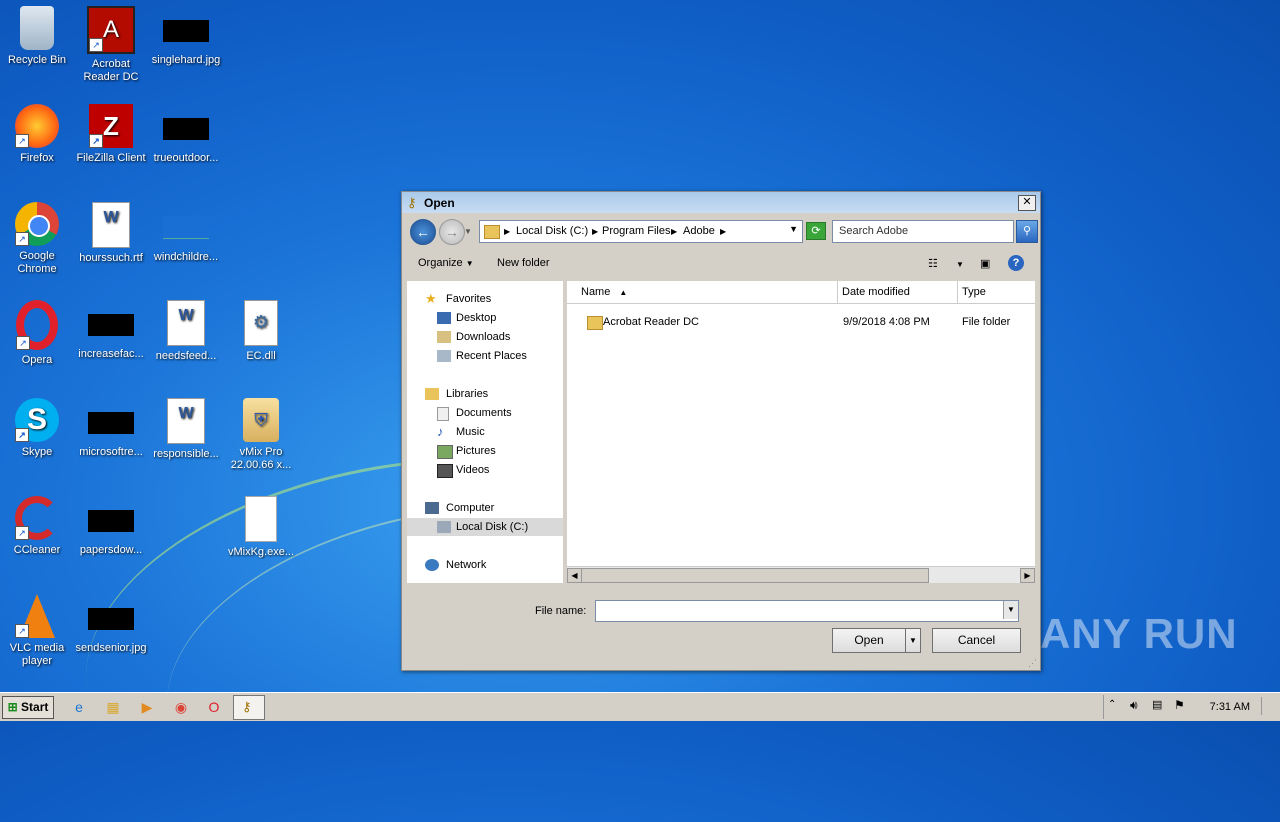 This screenshot has width=1280, height=822. I want to click on open-dialog-taskbar-button: ⚷, so click(249, 707).